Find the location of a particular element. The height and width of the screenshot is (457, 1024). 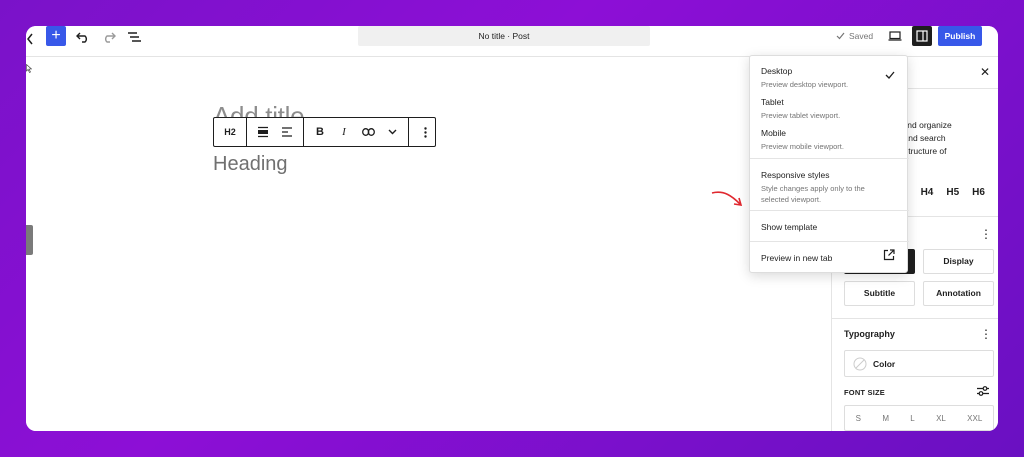

add-block-button: + is located at coordinates (56, 36).